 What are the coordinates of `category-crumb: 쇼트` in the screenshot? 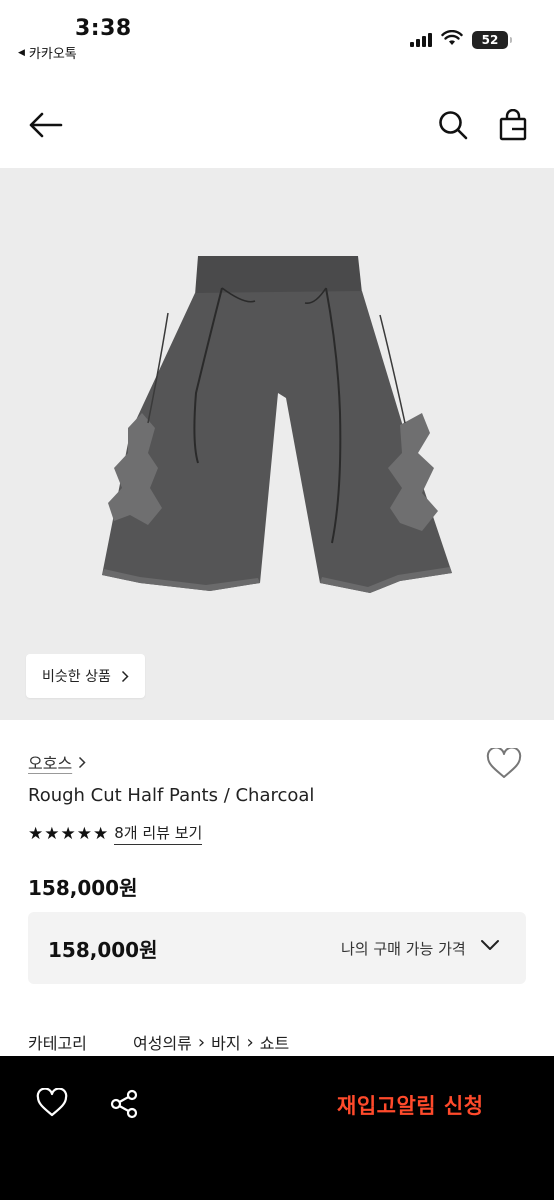 It's located at (274, 1042).